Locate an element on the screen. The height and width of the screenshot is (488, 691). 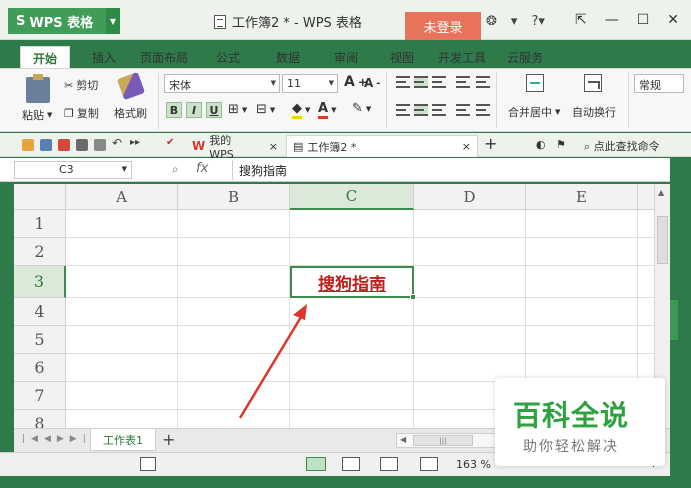
add-tab-button: + is located at coordinates (490, 143).